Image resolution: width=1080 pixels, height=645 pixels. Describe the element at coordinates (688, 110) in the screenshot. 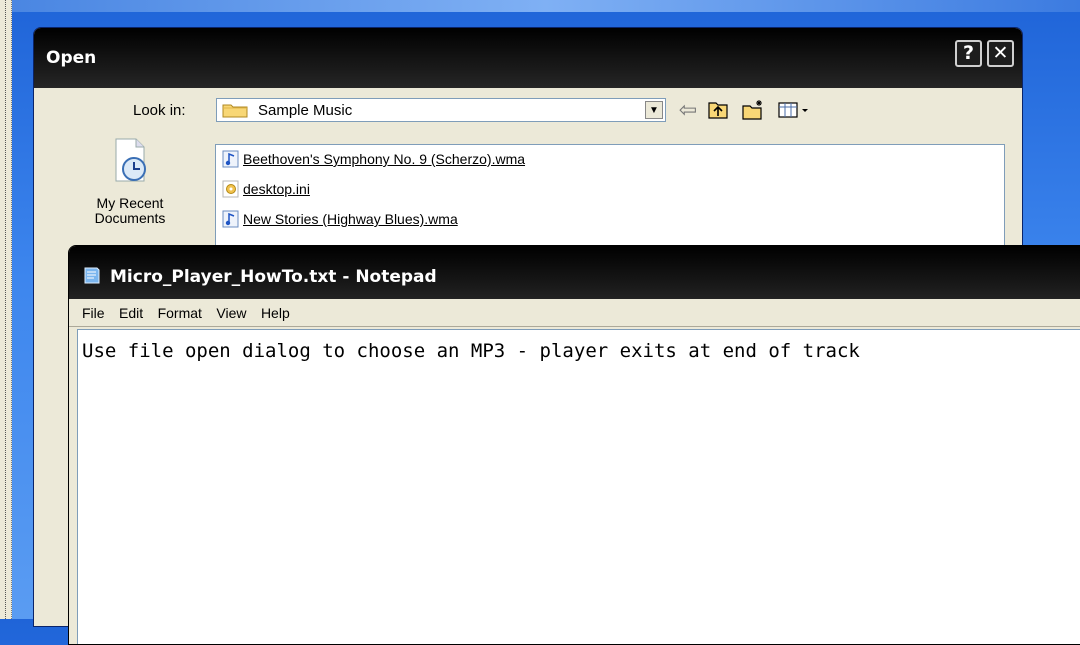

I see `back-arrow-icon: ⇦` at that location.